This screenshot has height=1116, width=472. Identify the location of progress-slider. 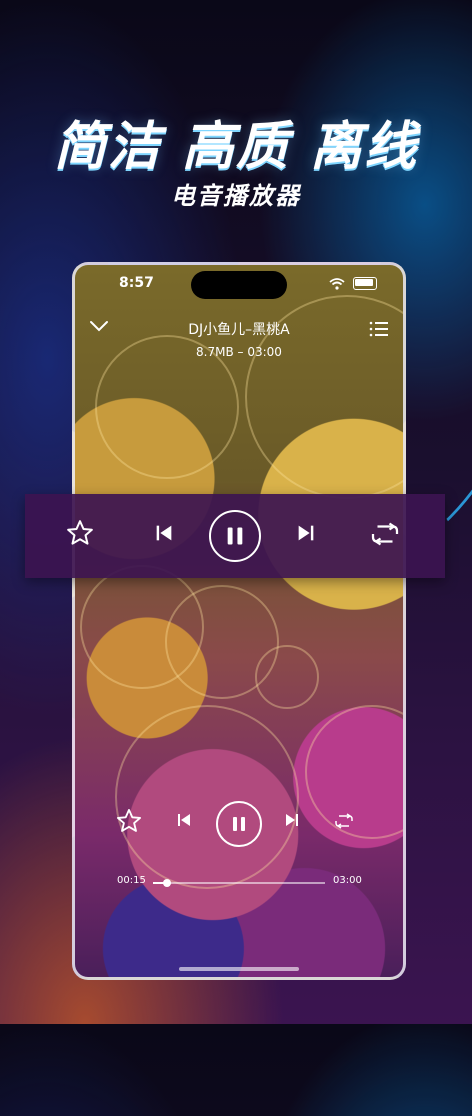
(239, 883).